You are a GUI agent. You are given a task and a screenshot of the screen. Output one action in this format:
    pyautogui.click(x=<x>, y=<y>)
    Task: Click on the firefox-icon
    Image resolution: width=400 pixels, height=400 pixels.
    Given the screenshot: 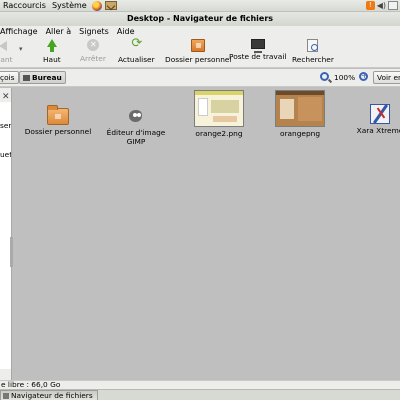 What is the action you would take?
    pyautogui.click(x=96, y=5)
    